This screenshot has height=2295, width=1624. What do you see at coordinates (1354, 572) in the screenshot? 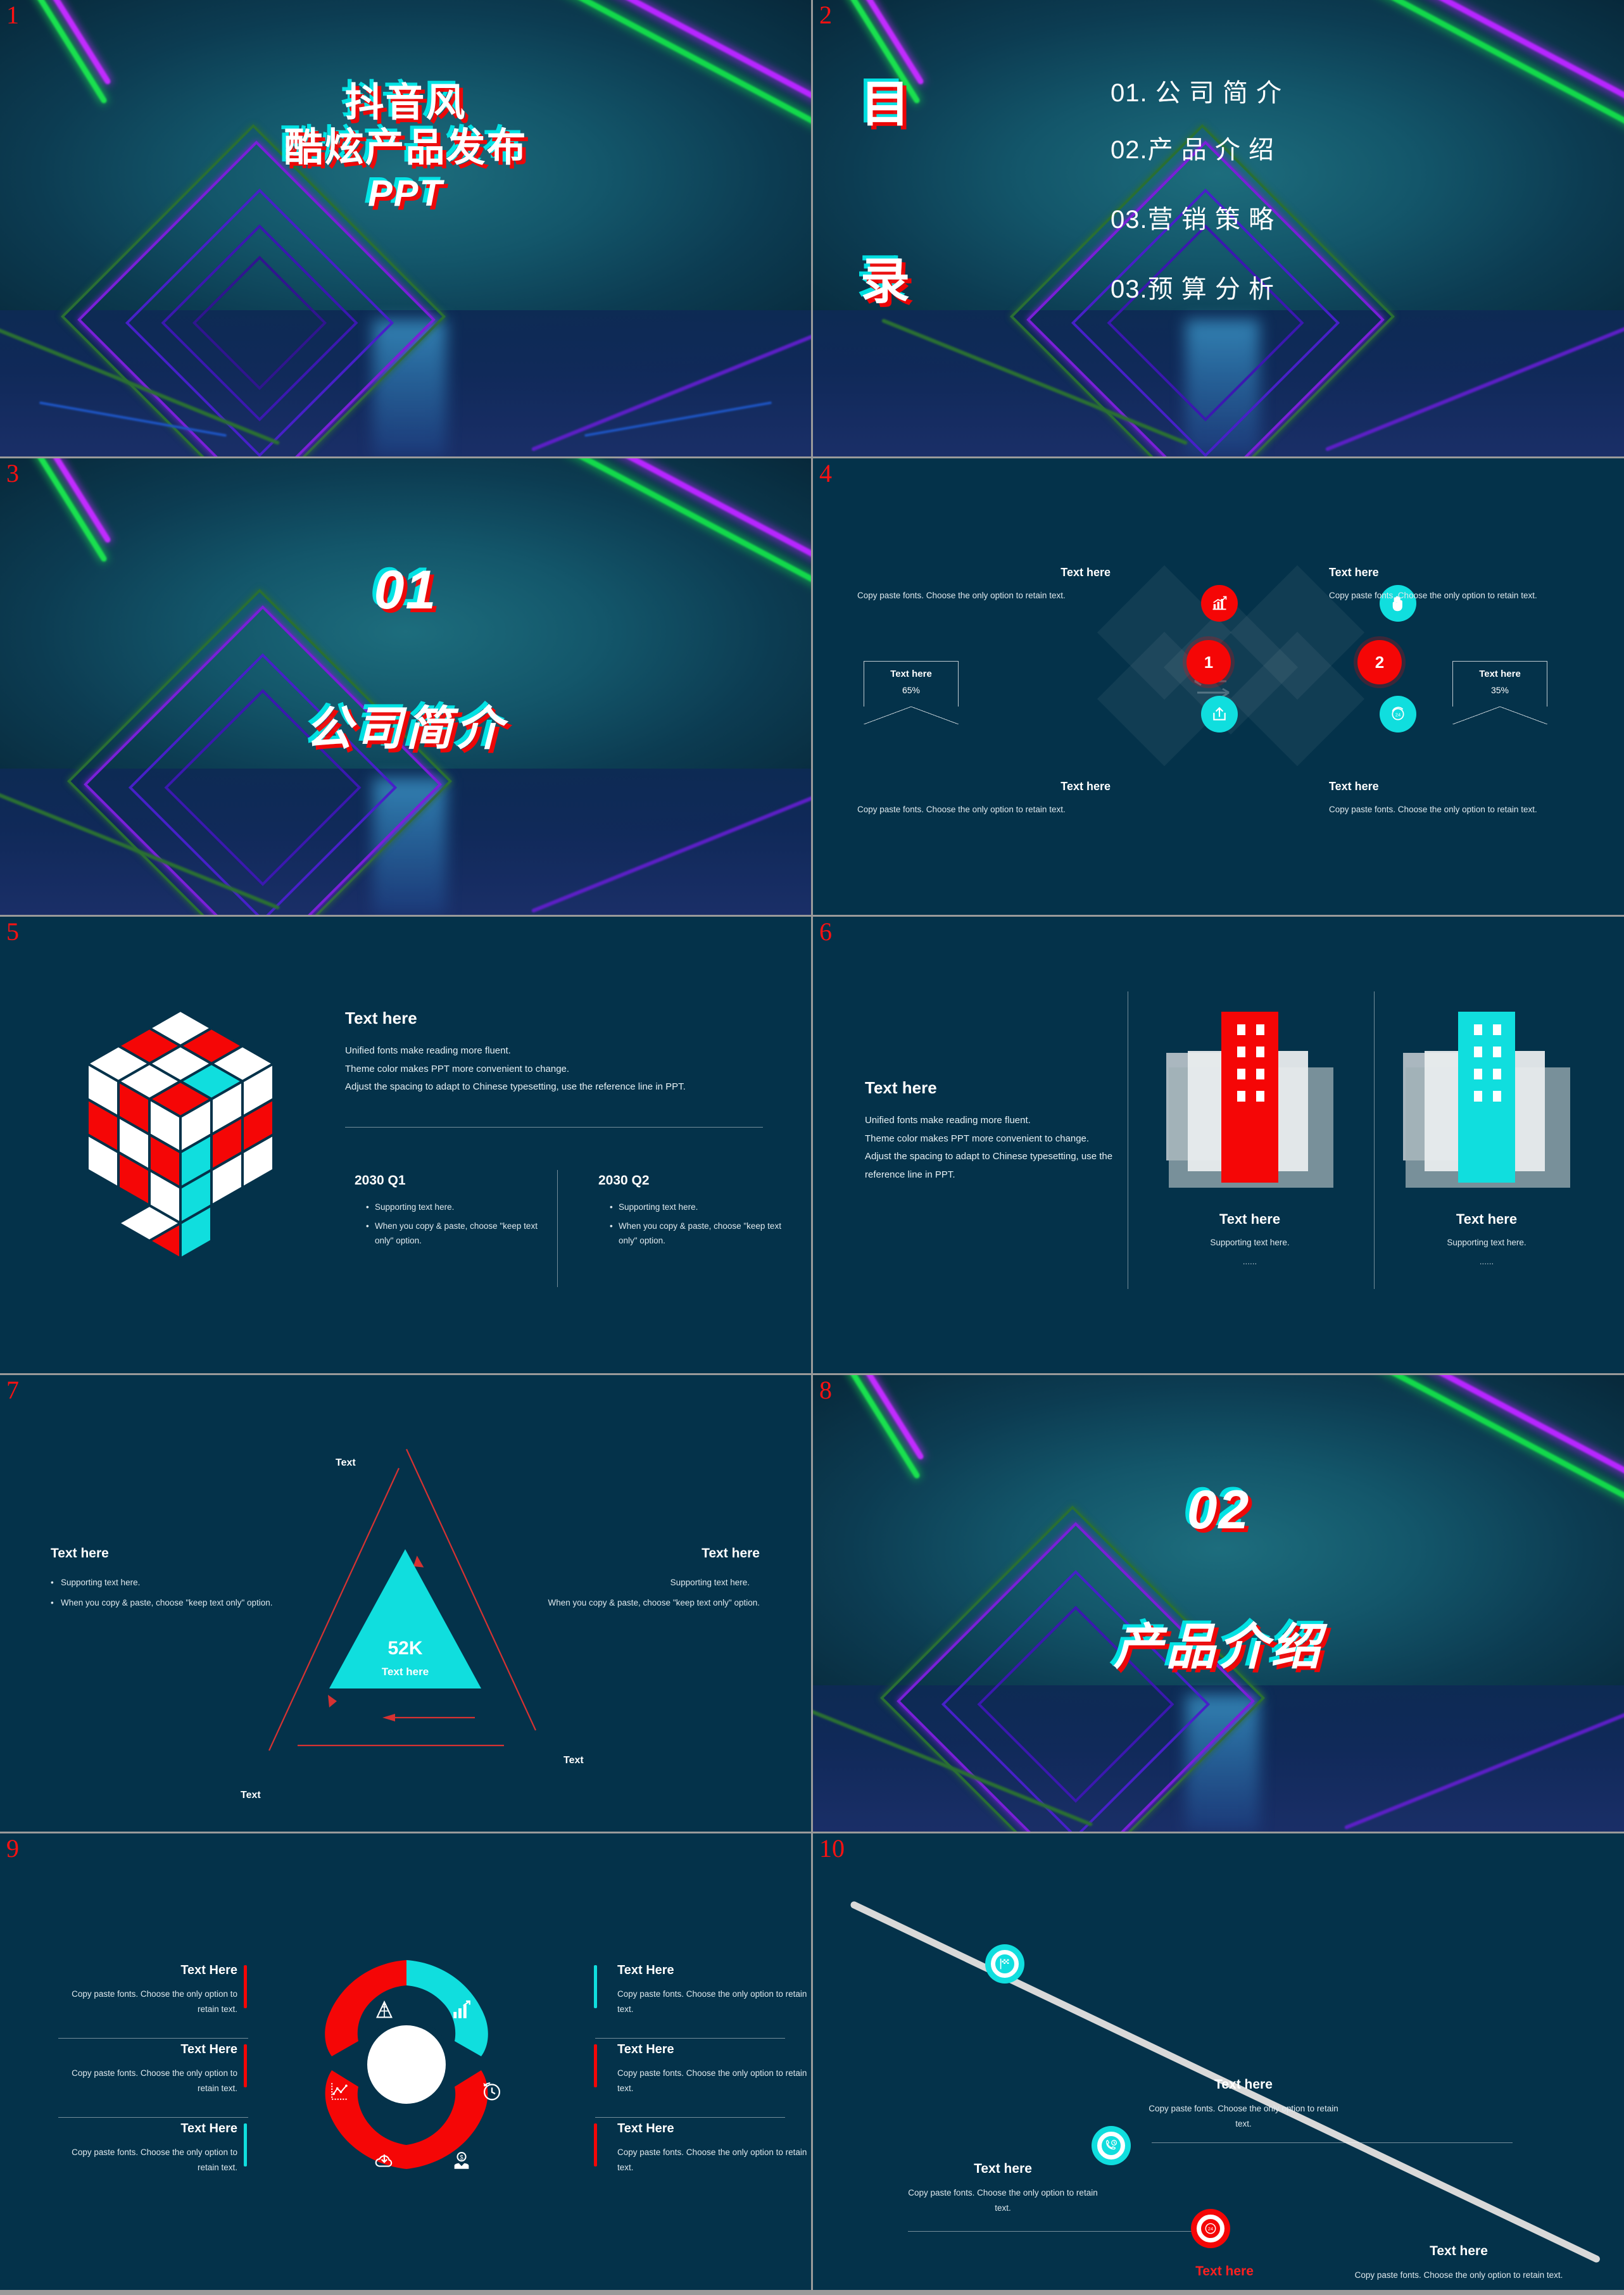
I see `quadrant-heading-2: Text here` at bounding box center [1354, 572].